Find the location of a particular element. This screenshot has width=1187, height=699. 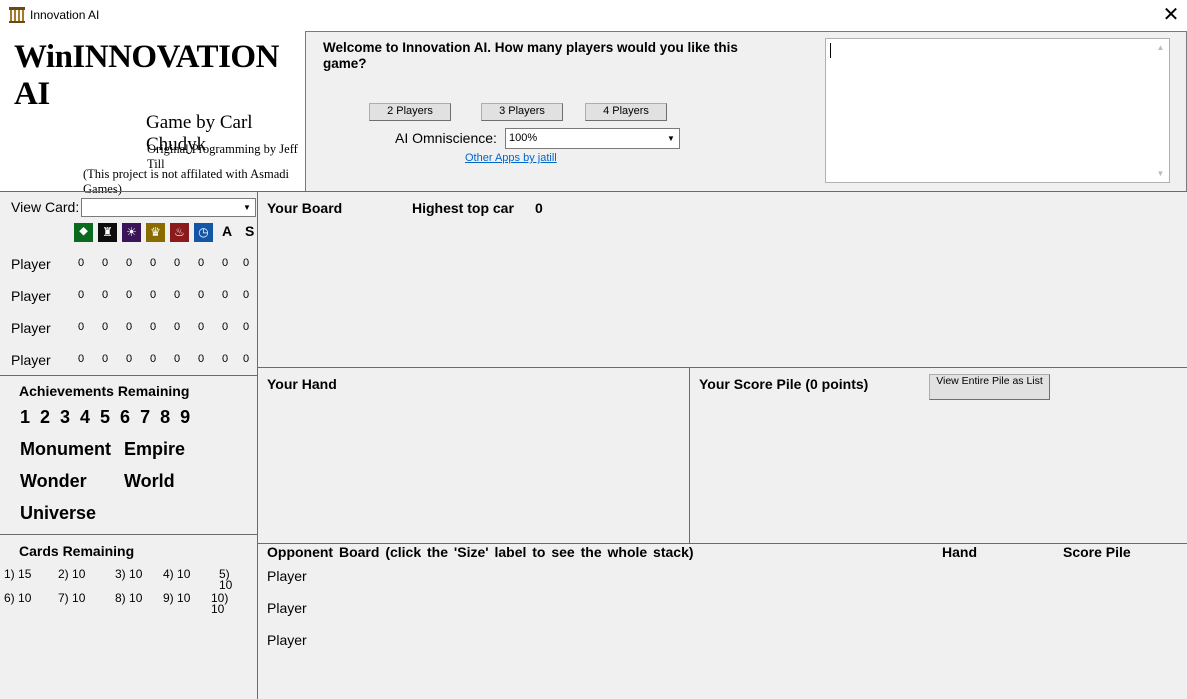

highest-top-card-value: 0 is located at coordinates (539, 208).